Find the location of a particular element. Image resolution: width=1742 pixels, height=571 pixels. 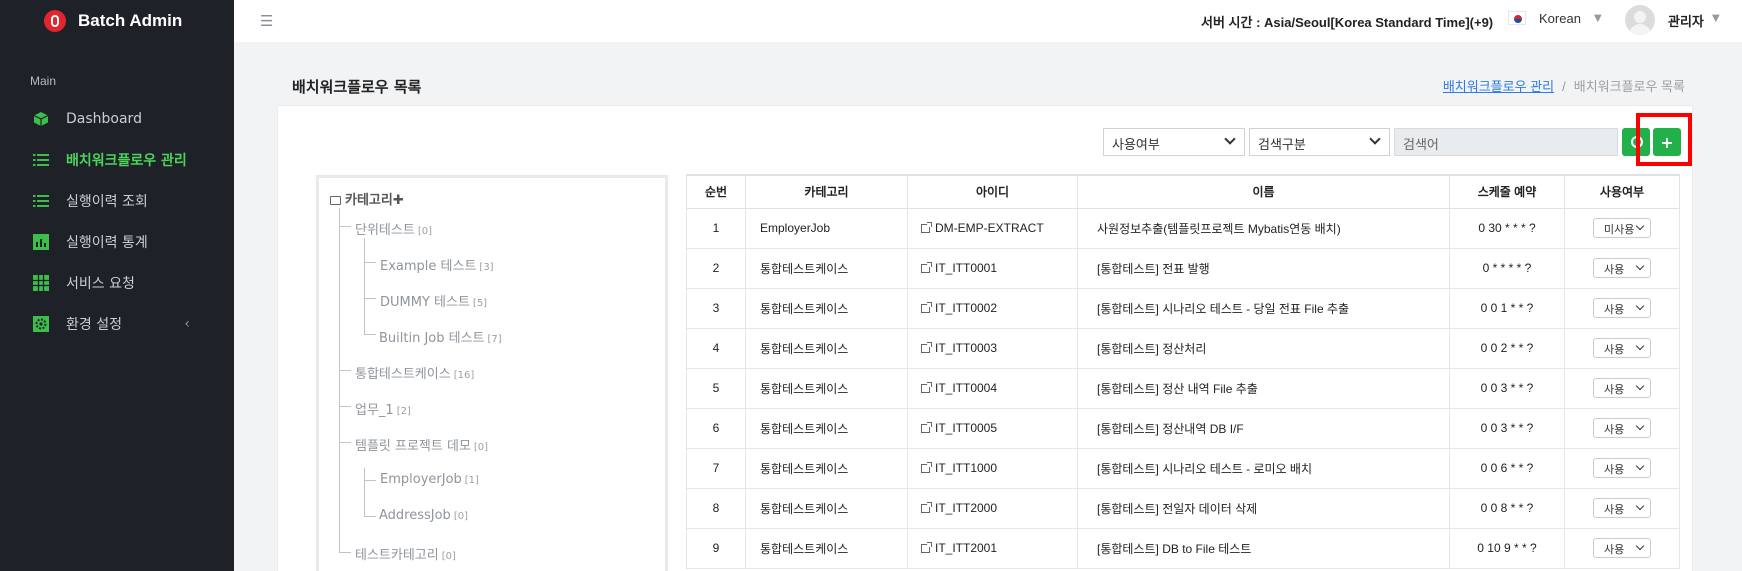

workflow-id-link: IT_ITT0002 is located at coordinates (966, 308).